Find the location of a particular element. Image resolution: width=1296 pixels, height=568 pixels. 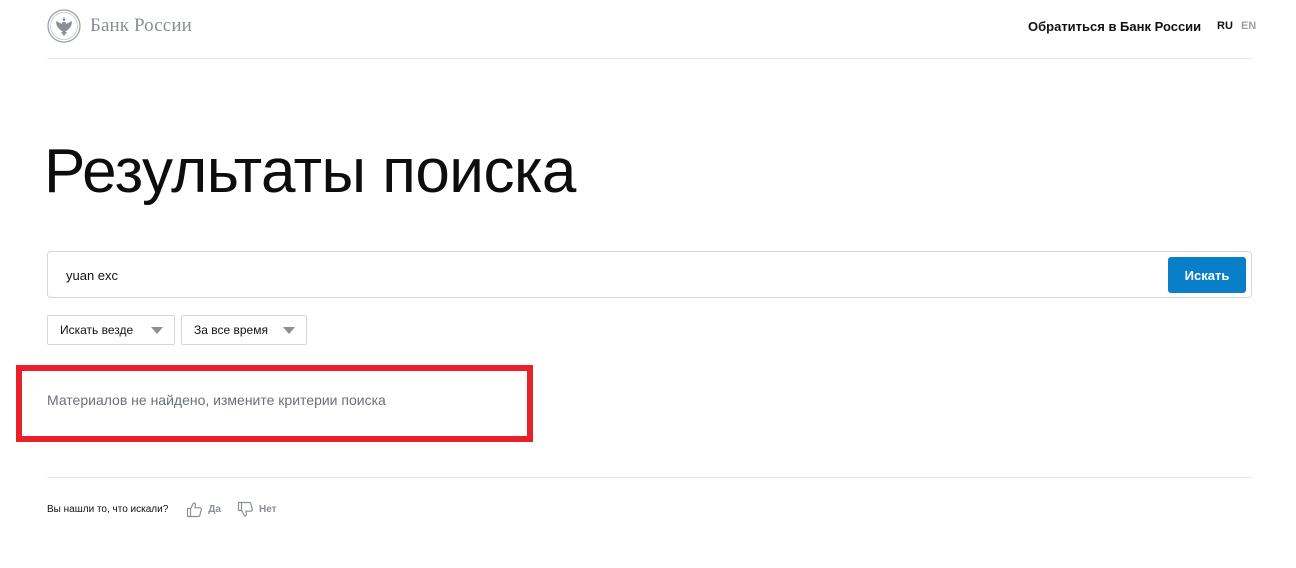

lang-ru: RU is located at coordinates (1225, 26).